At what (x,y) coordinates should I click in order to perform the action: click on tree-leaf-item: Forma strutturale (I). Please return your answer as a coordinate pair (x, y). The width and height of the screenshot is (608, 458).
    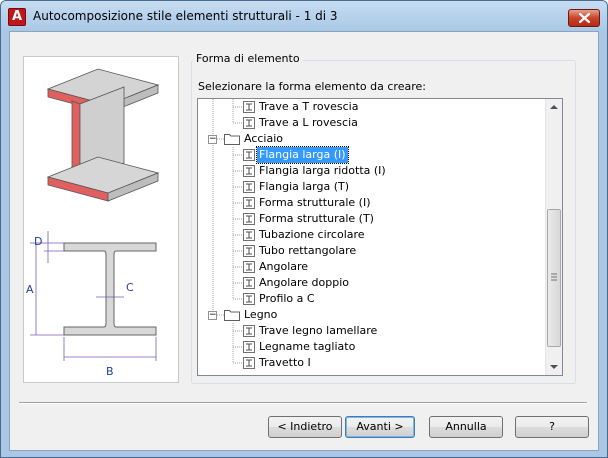
    Looking at the image, I should click on (371, 203).